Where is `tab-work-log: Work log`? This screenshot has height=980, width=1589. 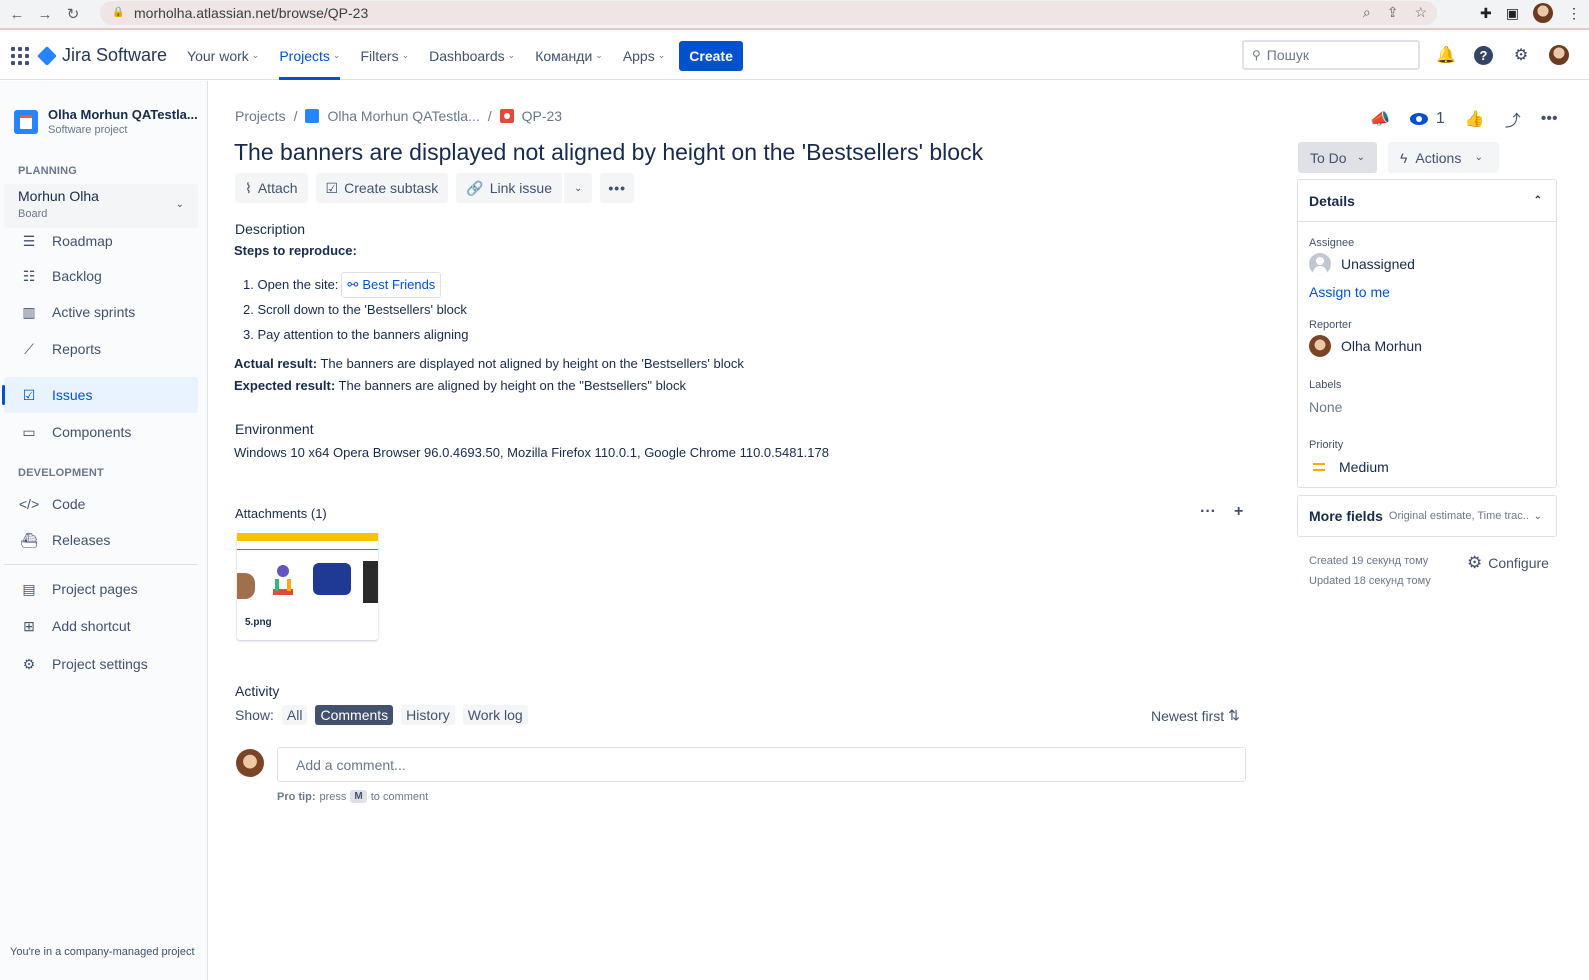 tab-work-log: Work log is located at coordinates (495, 715).